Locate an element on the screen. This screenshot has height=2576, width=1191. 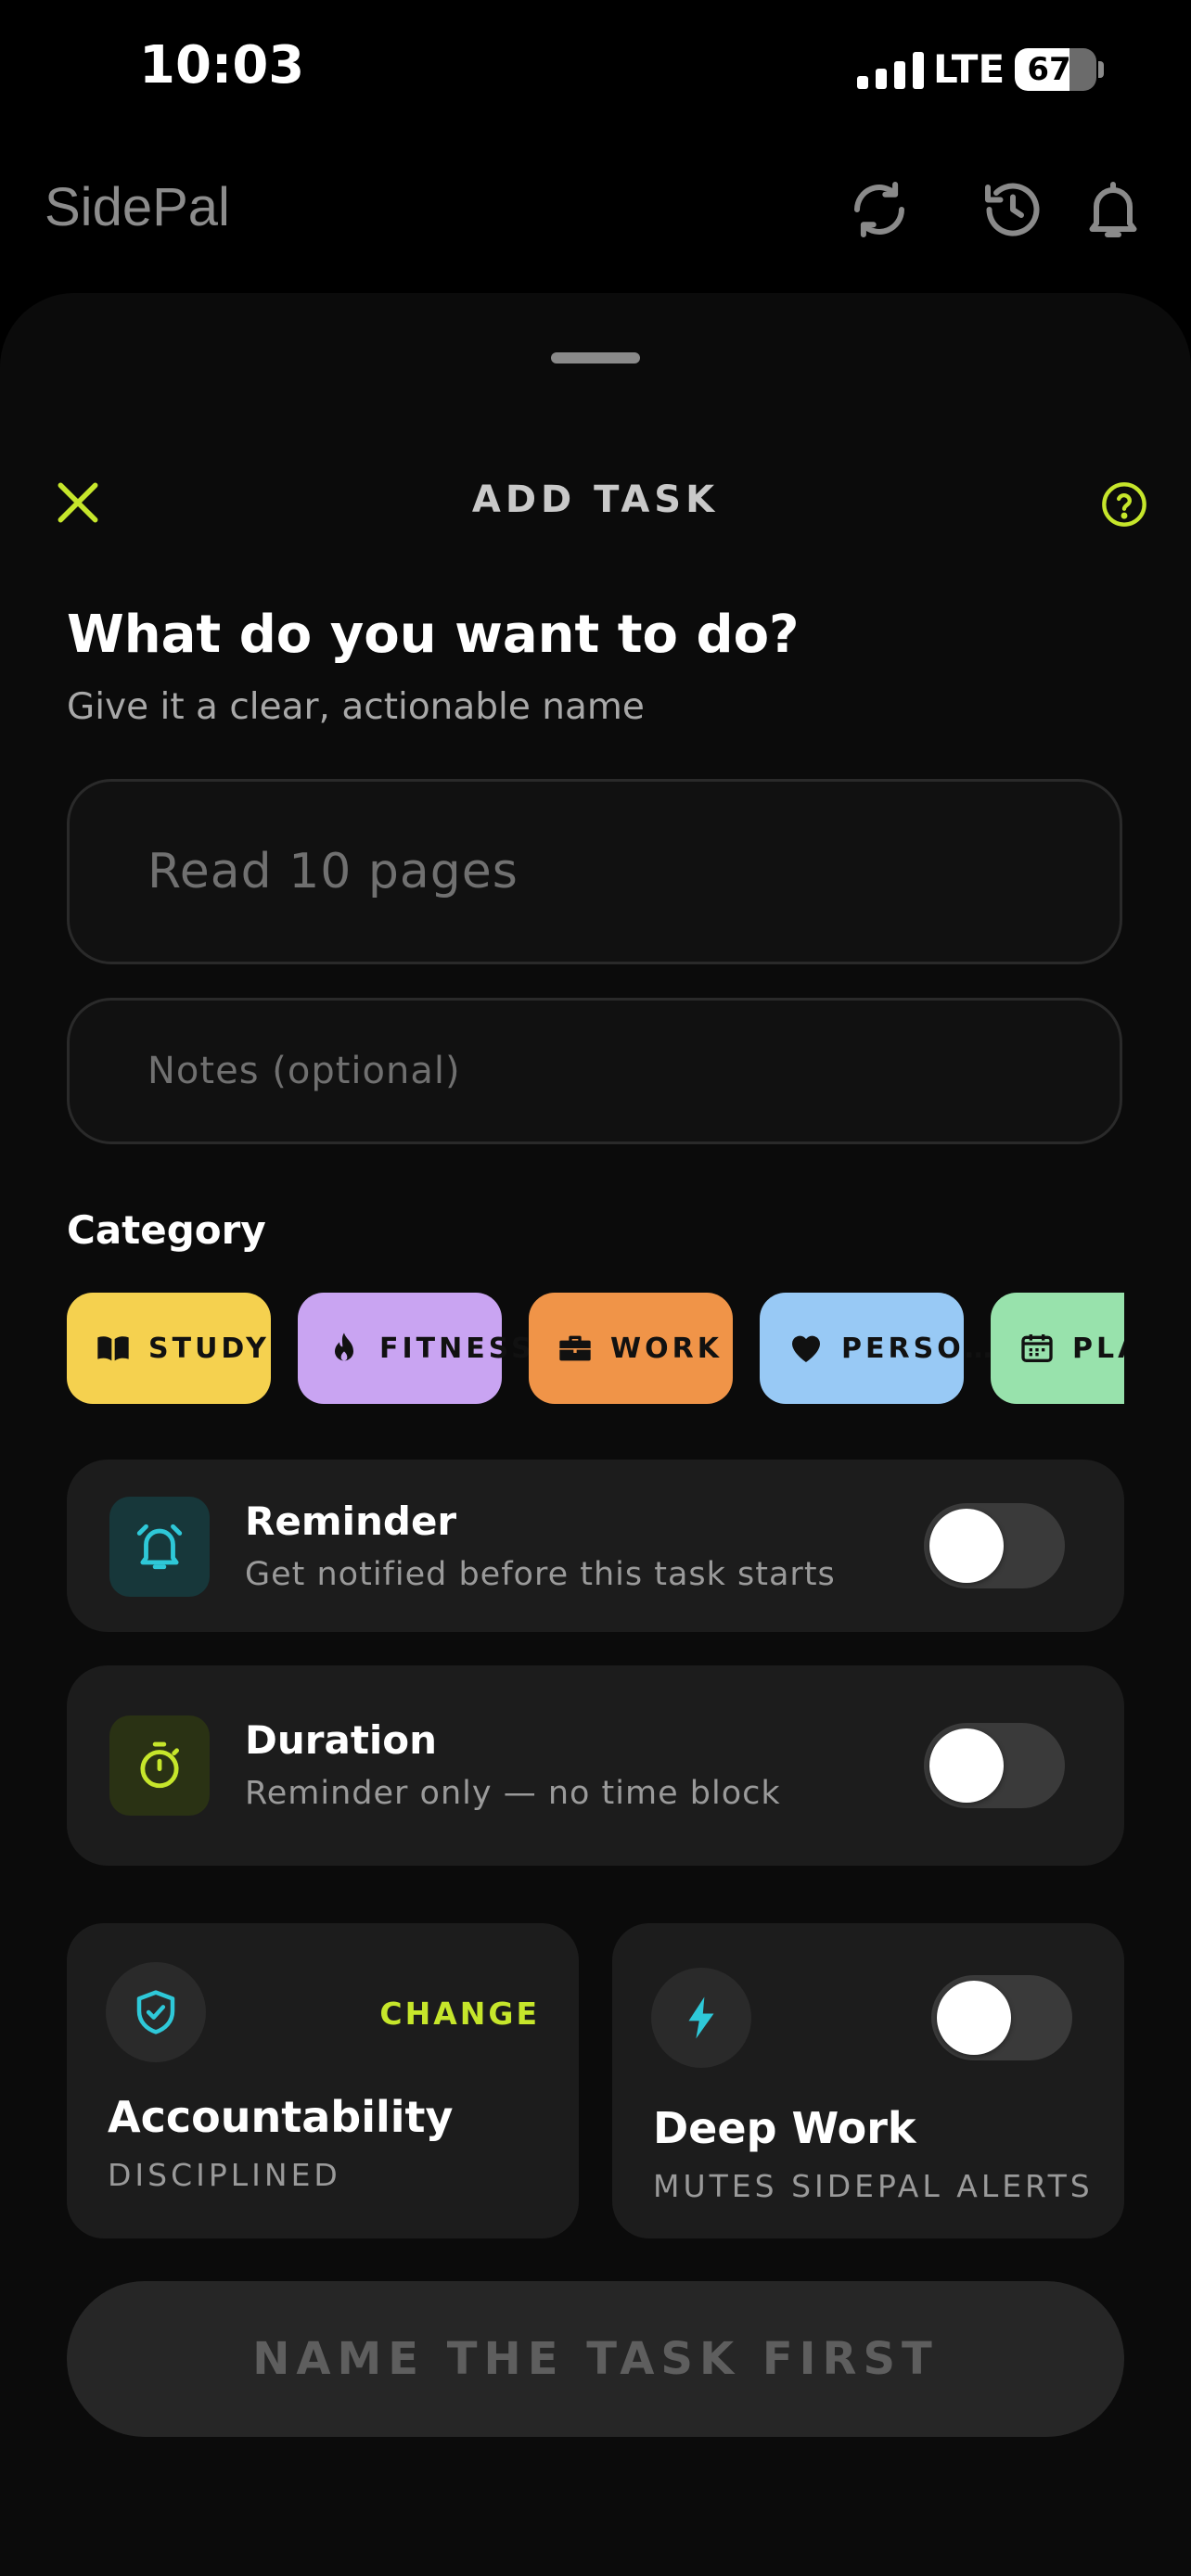
alarm-bell-icon is located at coordinates (159, 1547).